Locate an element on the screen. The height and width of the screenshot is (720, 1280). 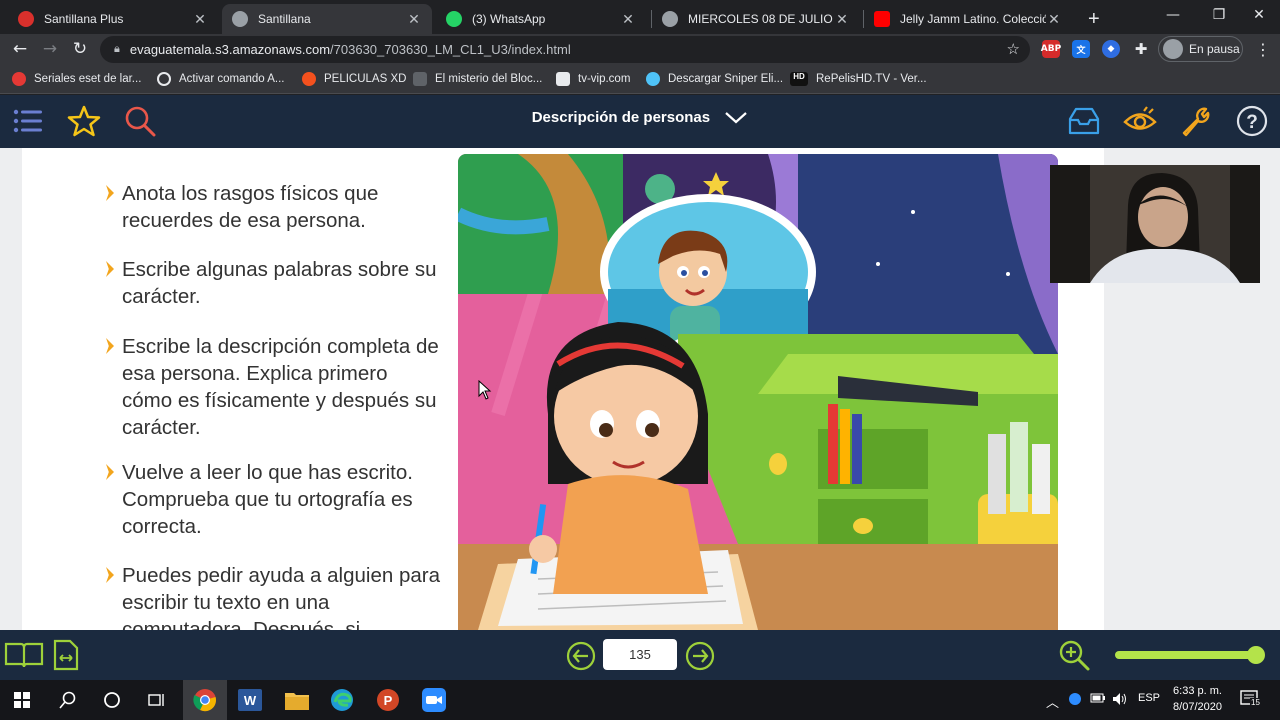
language-indicator: ESP is located at coordinates (1149, 698).